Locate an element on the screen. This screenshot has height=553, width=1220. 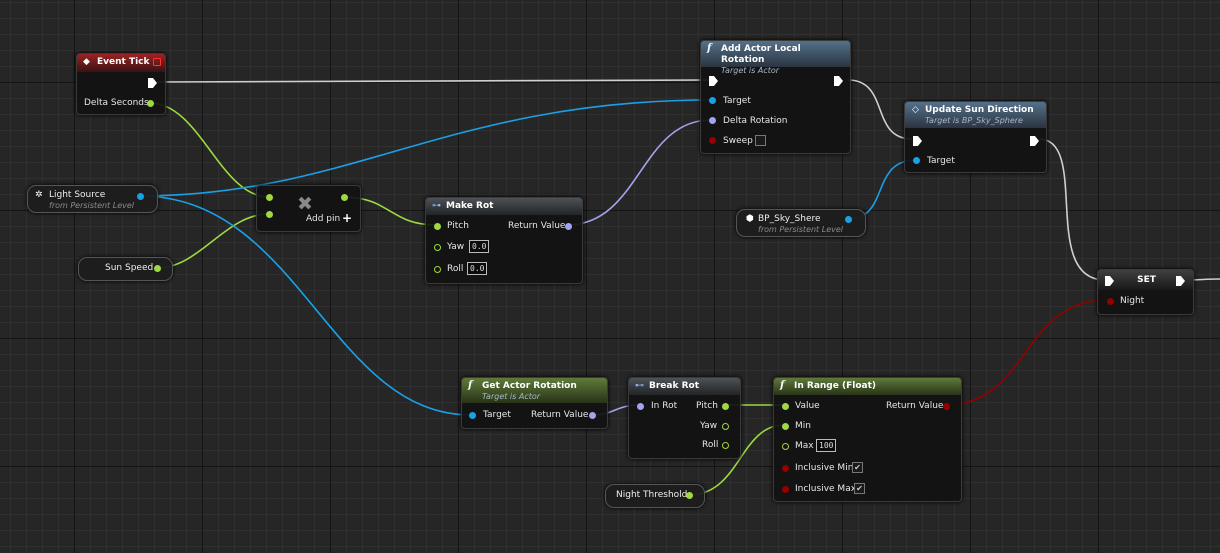
event-diamond-icon: ◇ is located at coordinates (915, 110).